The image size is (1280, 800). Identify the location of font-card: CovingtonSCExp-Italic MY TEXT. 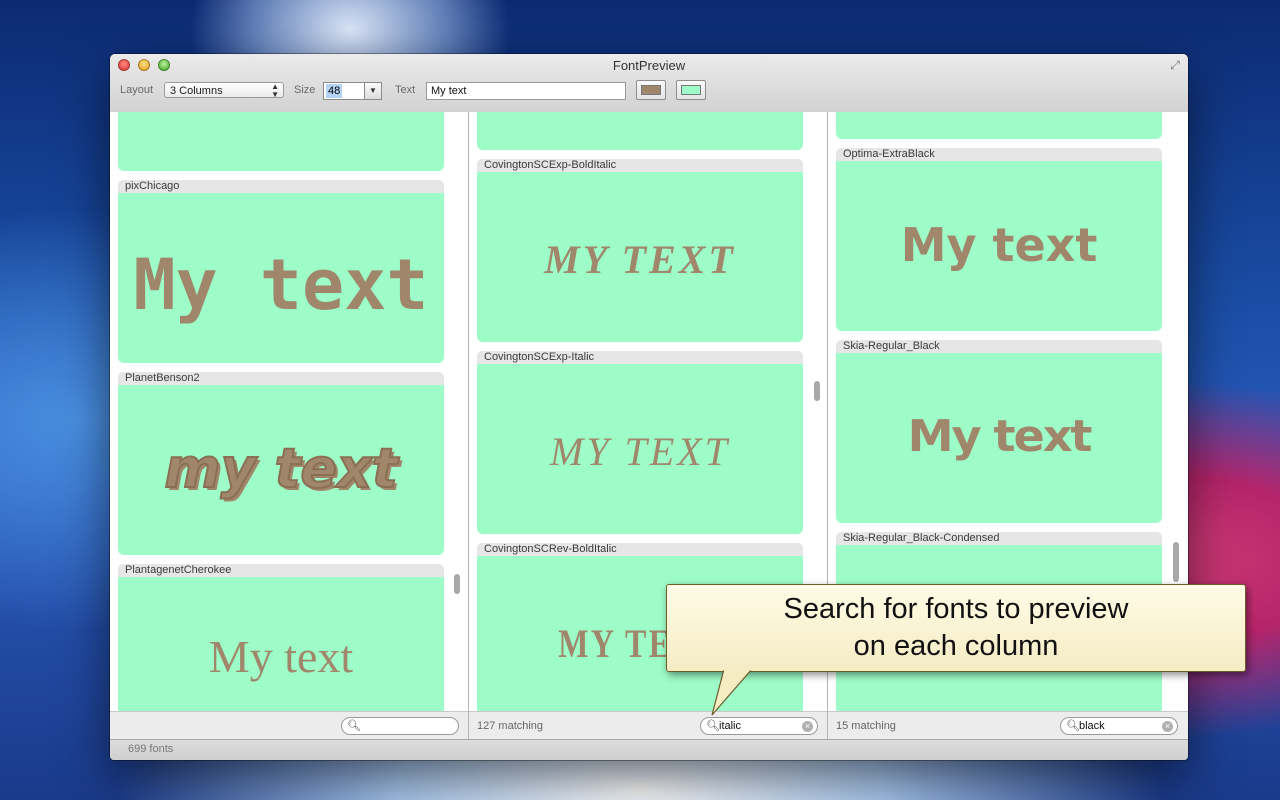
(640, 442).